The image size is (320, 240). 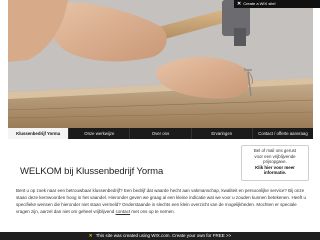 I want to click on contact-link: contact, so click(x=123, y=211).